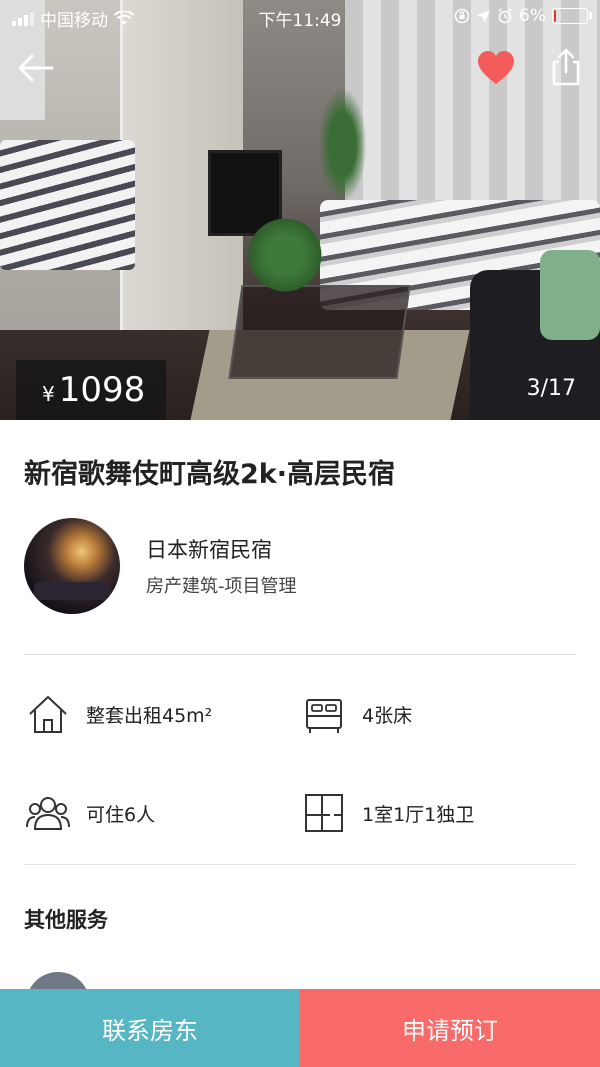  Describe the element at coordinates (221, 586) in the screenshot. I see `host-role: 房产建筑-项目管理` at that location.